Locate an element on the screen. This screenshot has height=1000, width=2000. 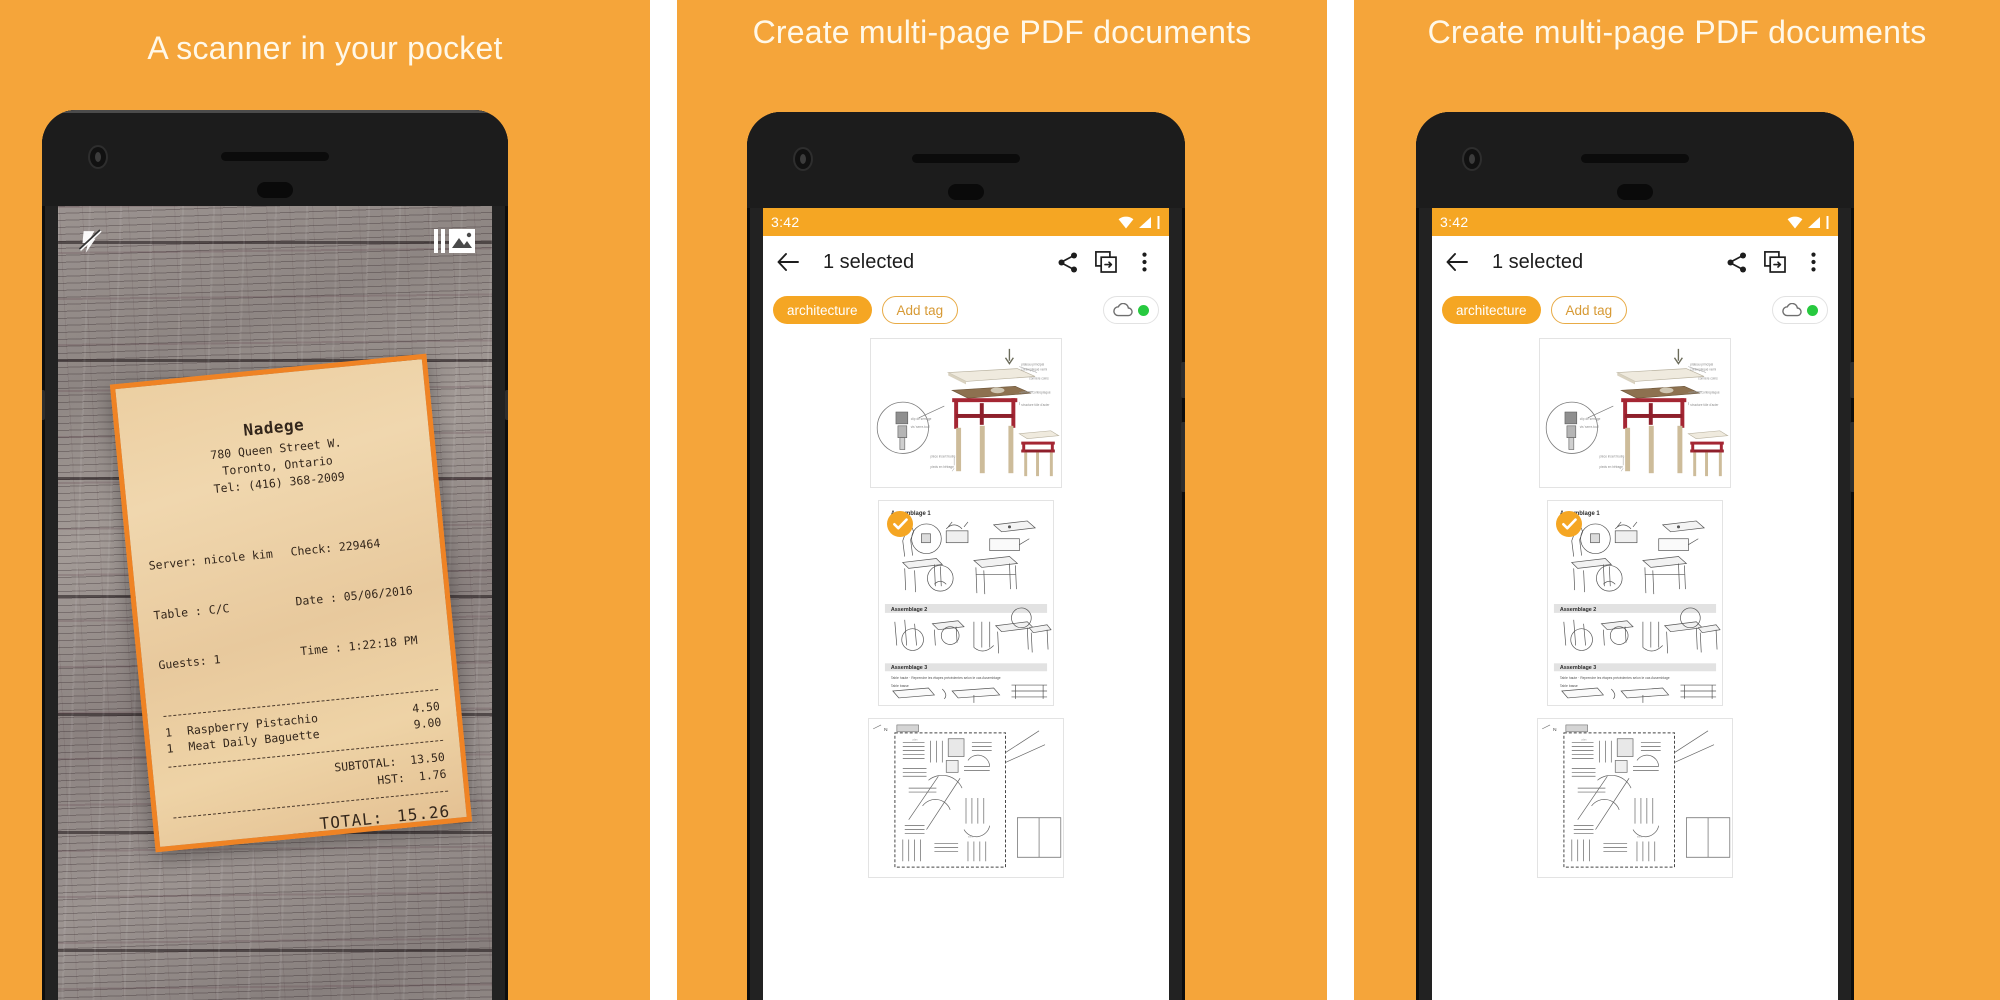
flash-off-icon is located at coordinates (89, 242).